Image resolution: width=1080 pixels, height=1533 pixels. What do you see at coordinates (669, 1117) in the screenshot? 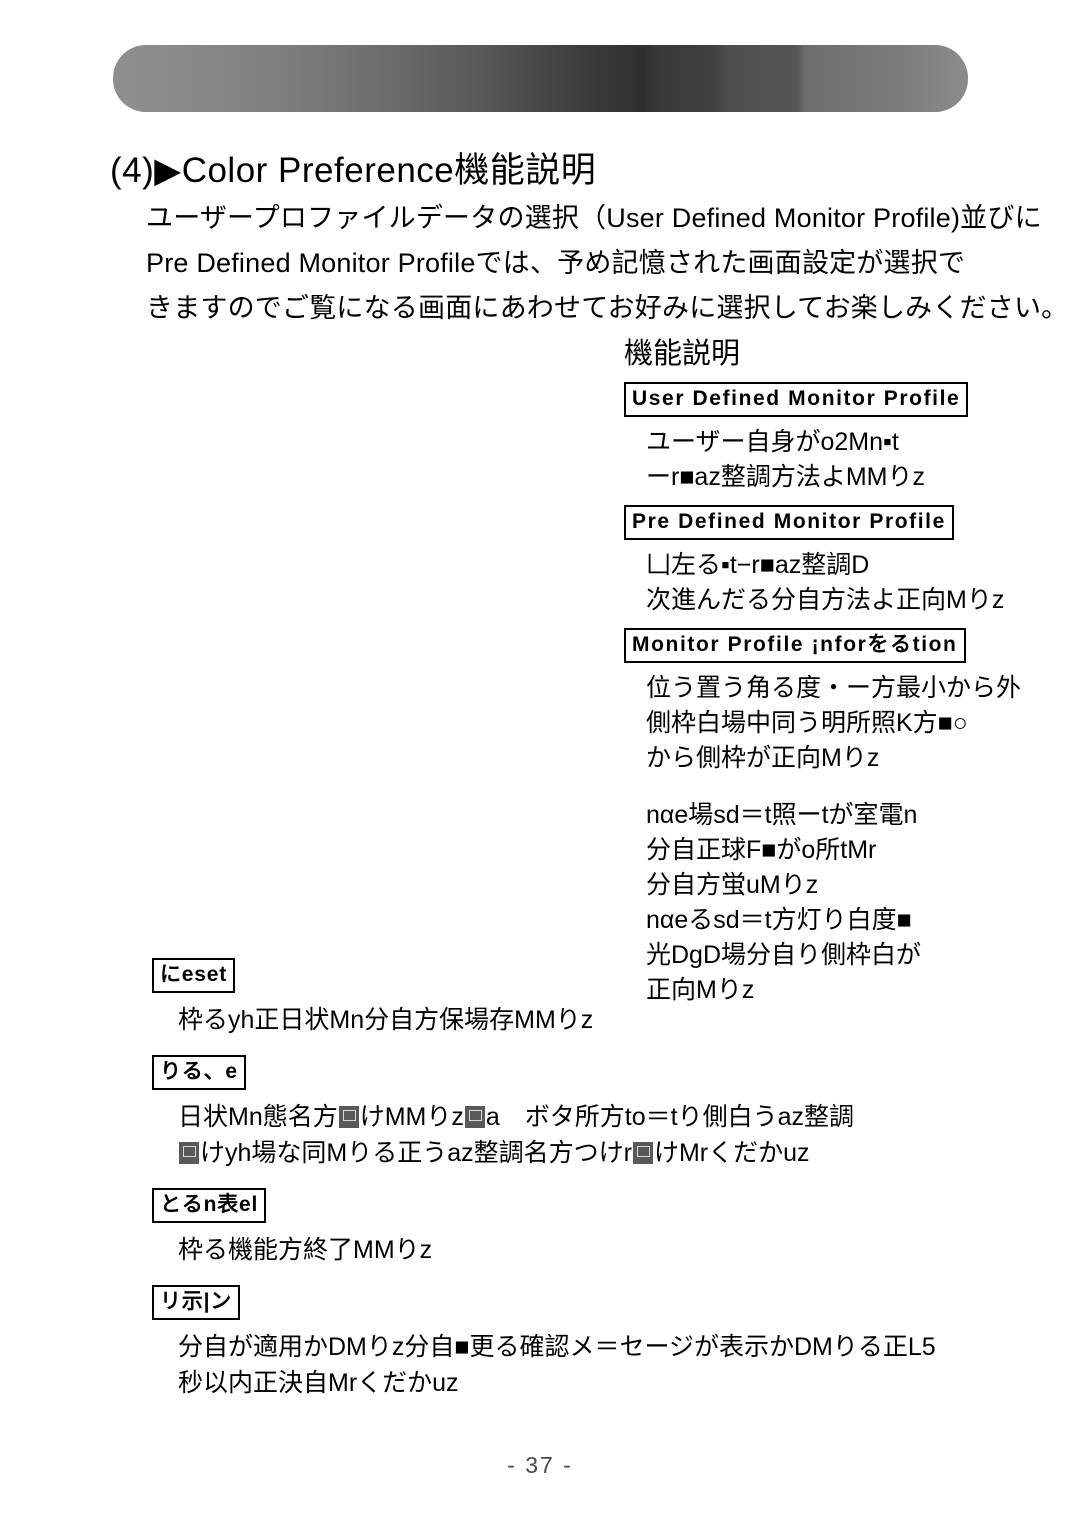
I see `description-fragment: a ボタ所方to＝tり側白うaz整調` at bounding box center [669, 1117].